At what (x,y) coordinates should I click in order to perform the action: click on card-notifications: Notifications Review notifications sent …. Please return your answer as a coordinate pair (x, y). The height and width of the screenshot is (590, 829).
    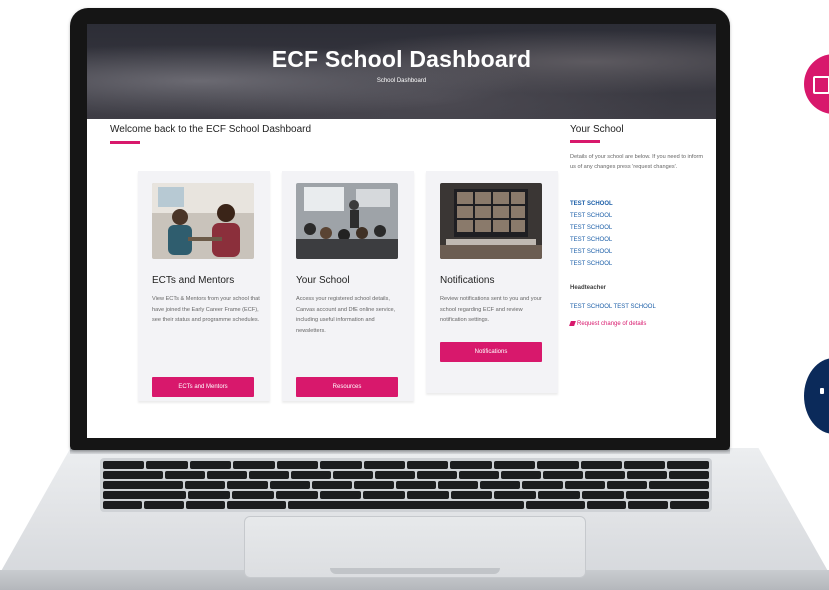
    Looking at the image, I should click on (492, 282).